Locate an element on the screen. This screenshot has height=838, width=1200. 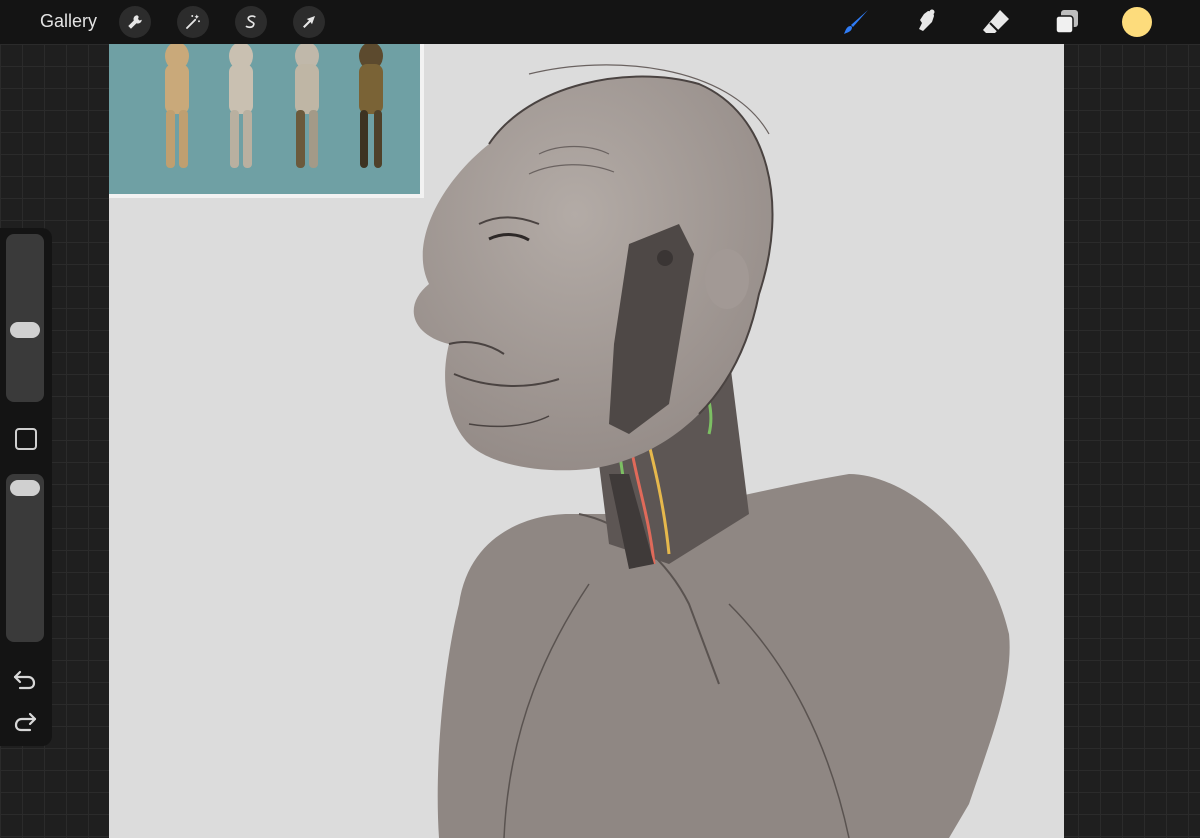
smudge-tool-button is located at coordinates (926, 22).